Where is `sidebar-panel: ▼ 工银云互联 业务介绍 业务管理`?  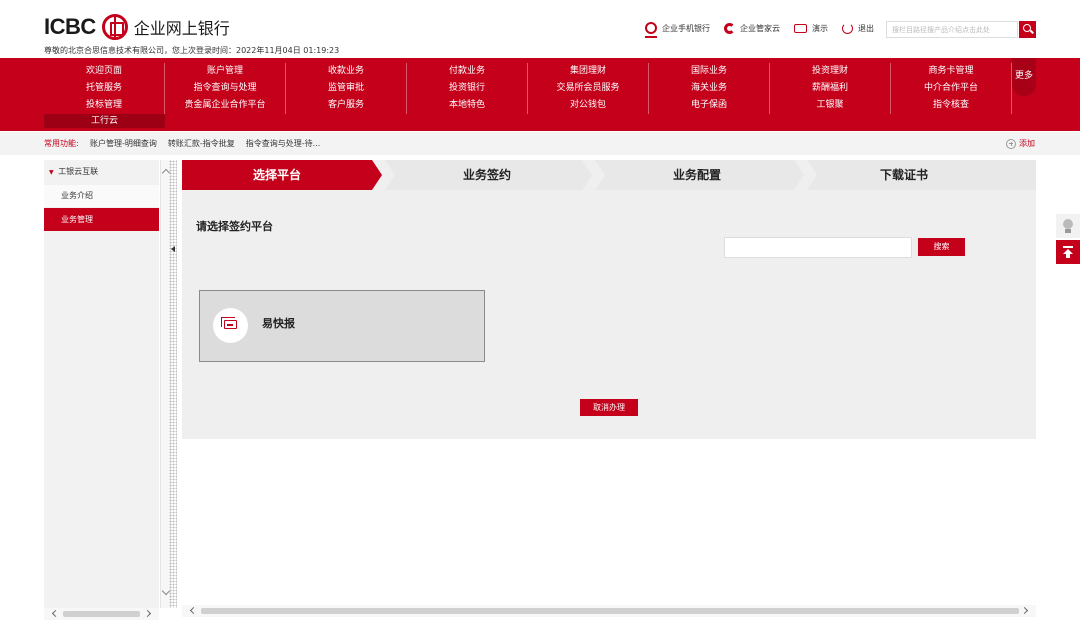
sidebar-panel: ▼ 工银云互联 业务介绍 业务管理 is located at coordinates (101, 384).